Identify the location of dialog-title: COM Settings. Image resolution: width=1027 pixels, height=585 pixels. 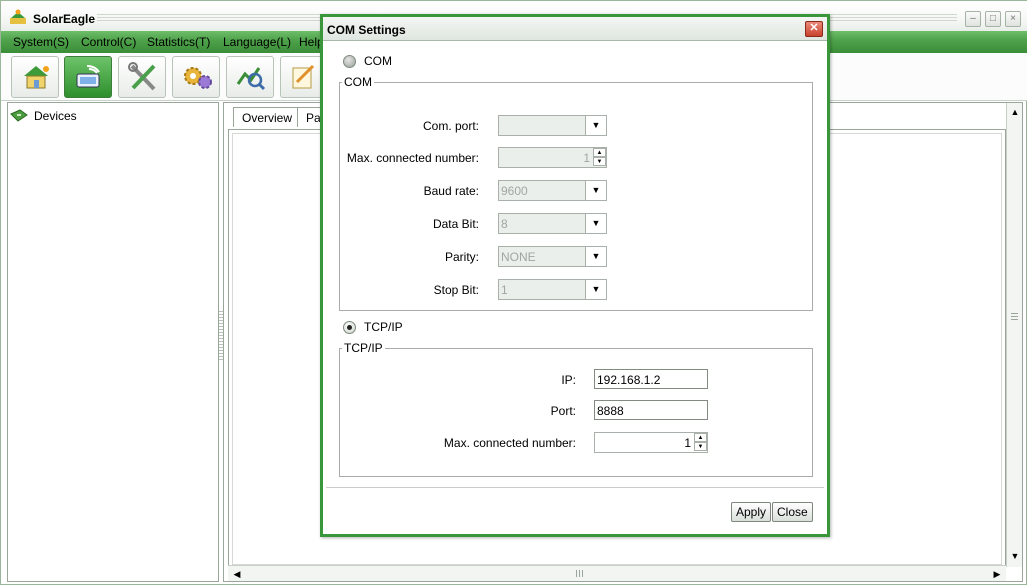
(366, 30).